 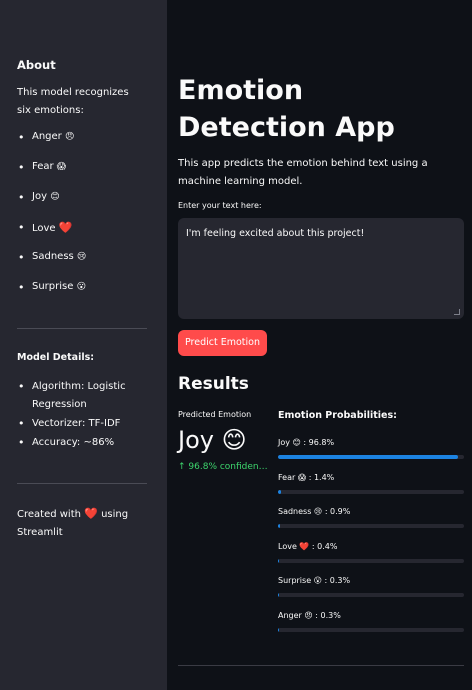 I want to click on probability-label: Love ❤️ : 0.4%, so click(x=308, y=546).